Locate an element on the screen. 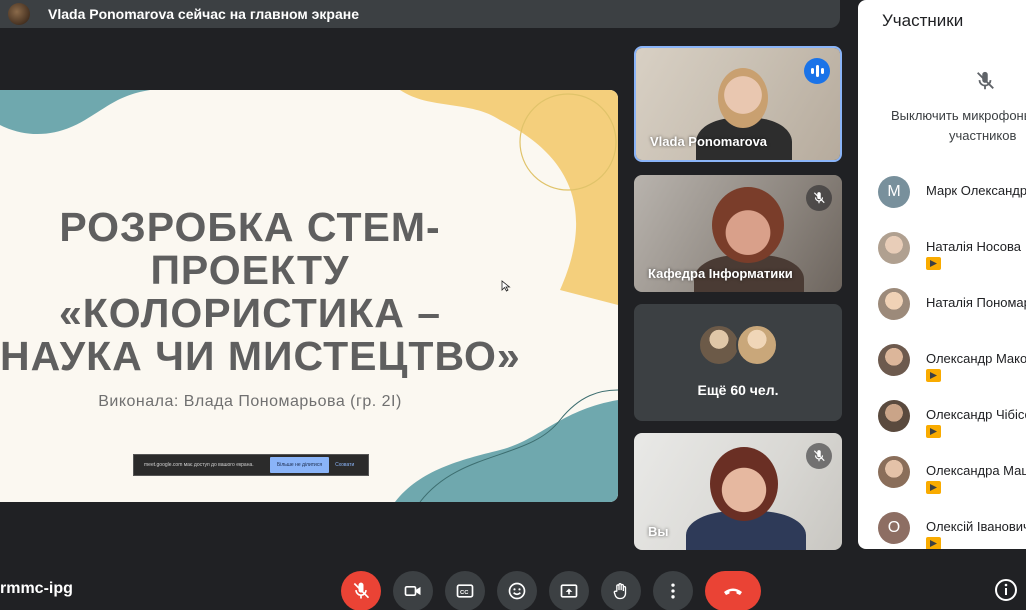 This screenshot has width=1026, height=610. participant-row: Олександр Маковецький is located at coordinates (942, 366).